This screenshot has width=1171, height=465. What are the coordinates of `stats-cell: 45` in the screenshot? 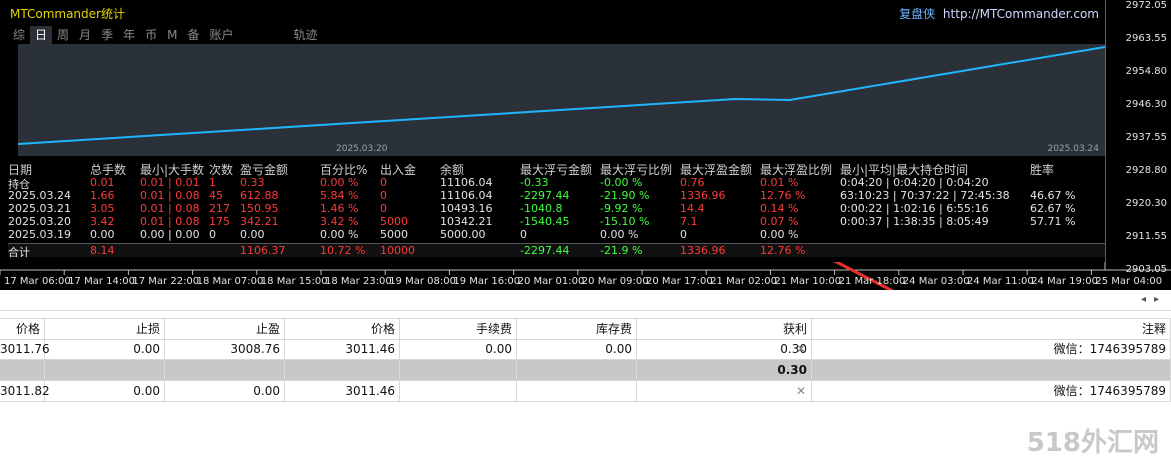 It's located at (216, 195).